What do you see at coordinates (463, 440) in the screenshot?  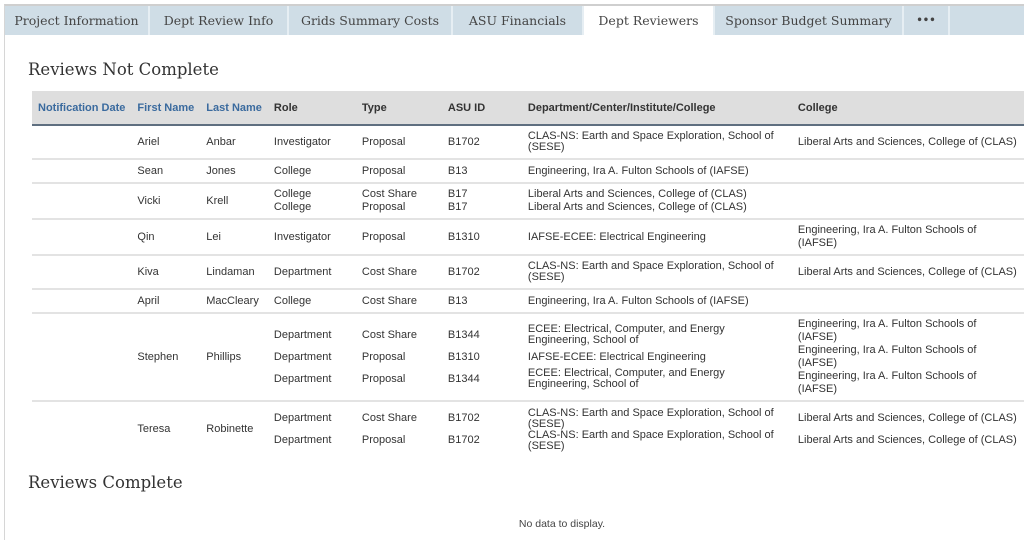 I see `asu-id-value: B1702` at bounding box center [463, 440].